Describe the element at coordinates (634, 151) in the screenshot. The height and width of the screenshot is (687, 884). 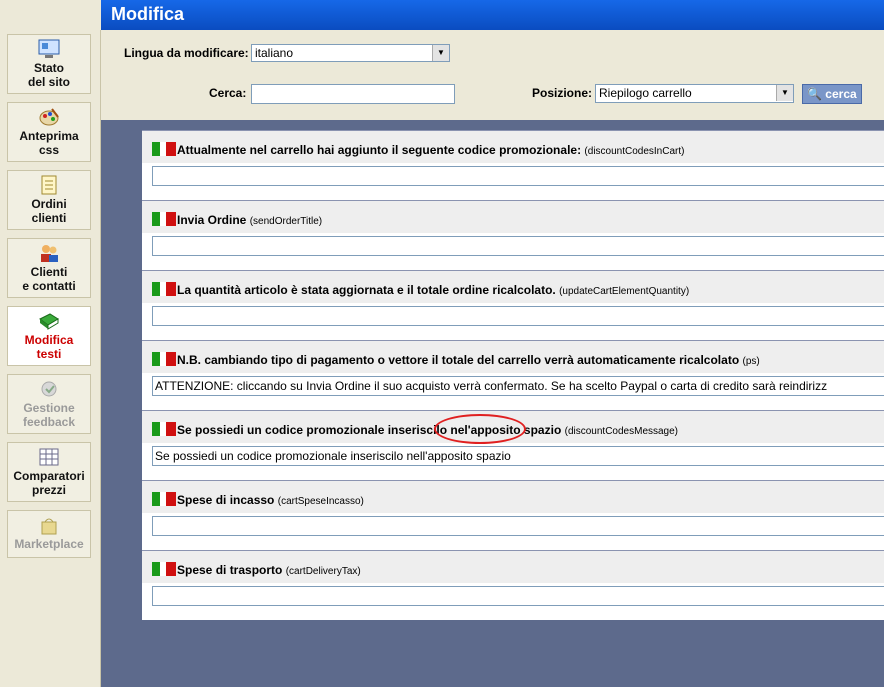
I see `row-key: (discountCodesInCart)` at that location.